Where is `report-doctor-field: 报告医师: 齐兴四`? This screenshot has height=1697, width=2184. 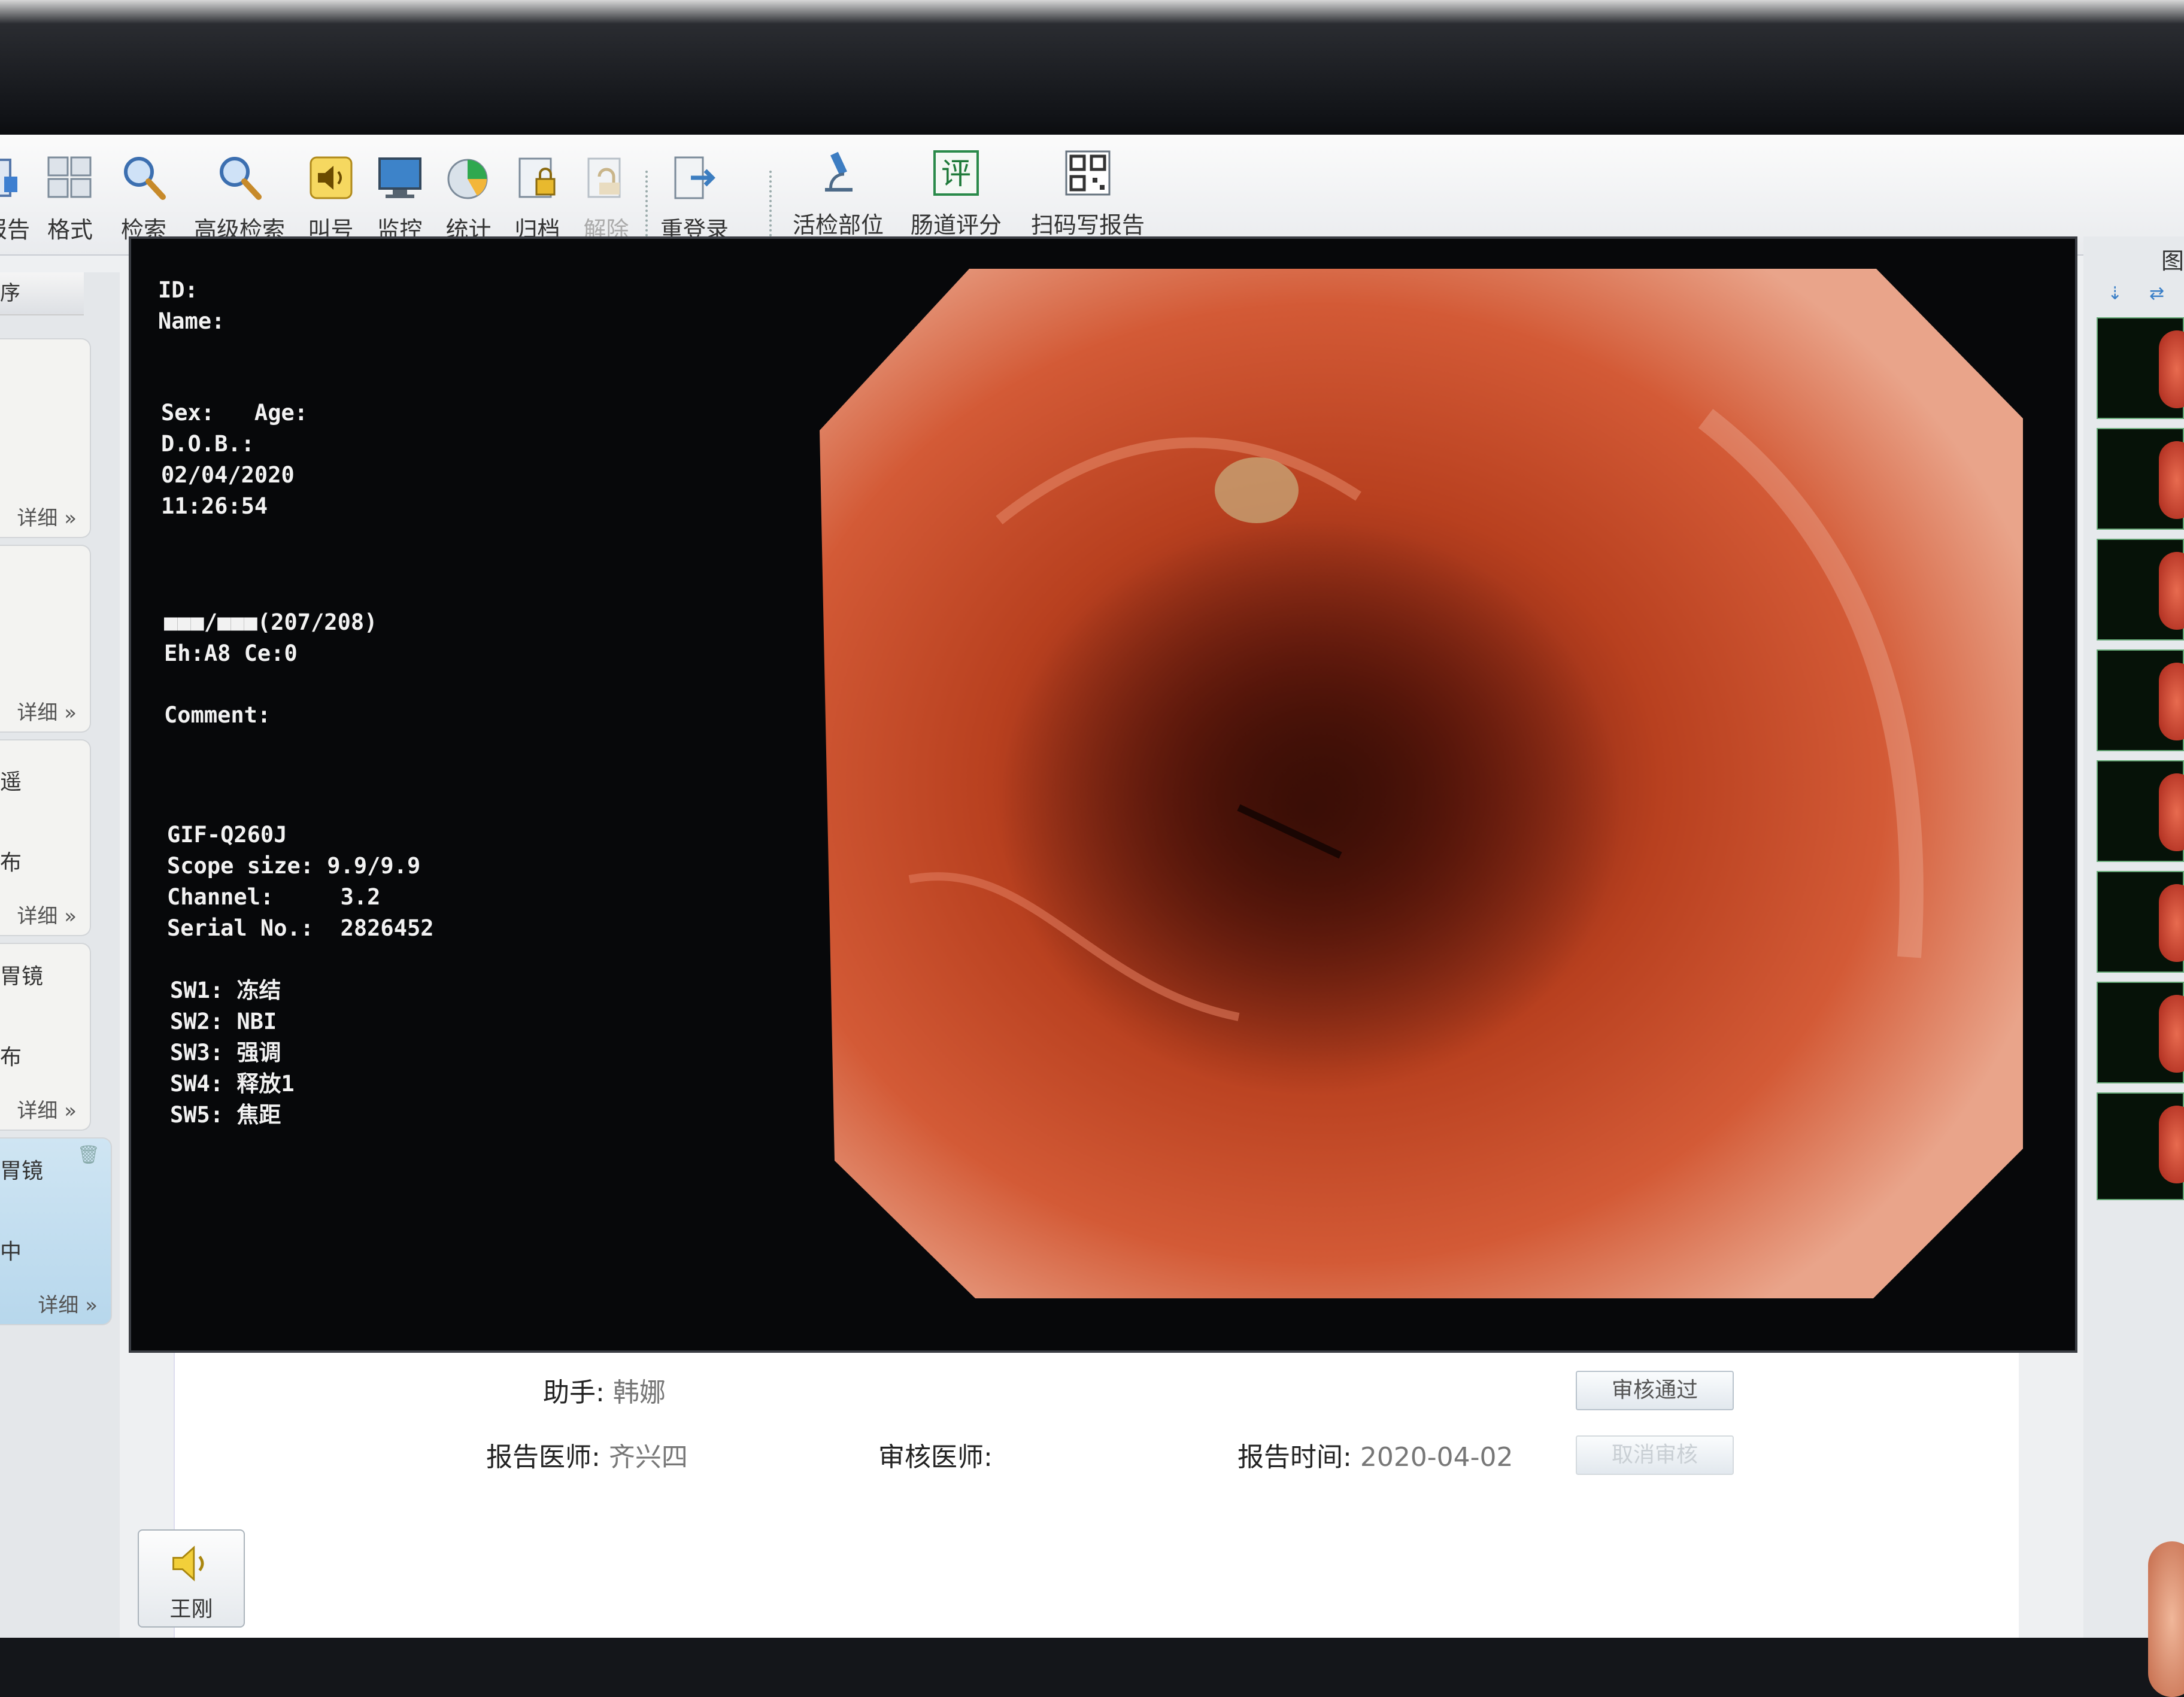 report-doctor-field: 报告医师: 齐兴四 is located at coordinates (587, 1457).